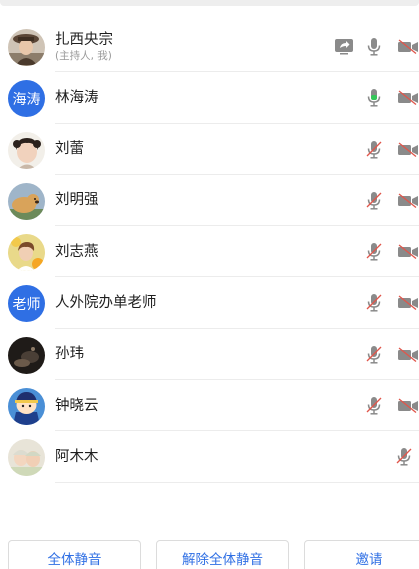 This screenshot has height=569, width=419. What do you see at coordinates (209, 149) in the screenshot?
I see `participant-row: 刘蕾` at bounding box center [209, 149].